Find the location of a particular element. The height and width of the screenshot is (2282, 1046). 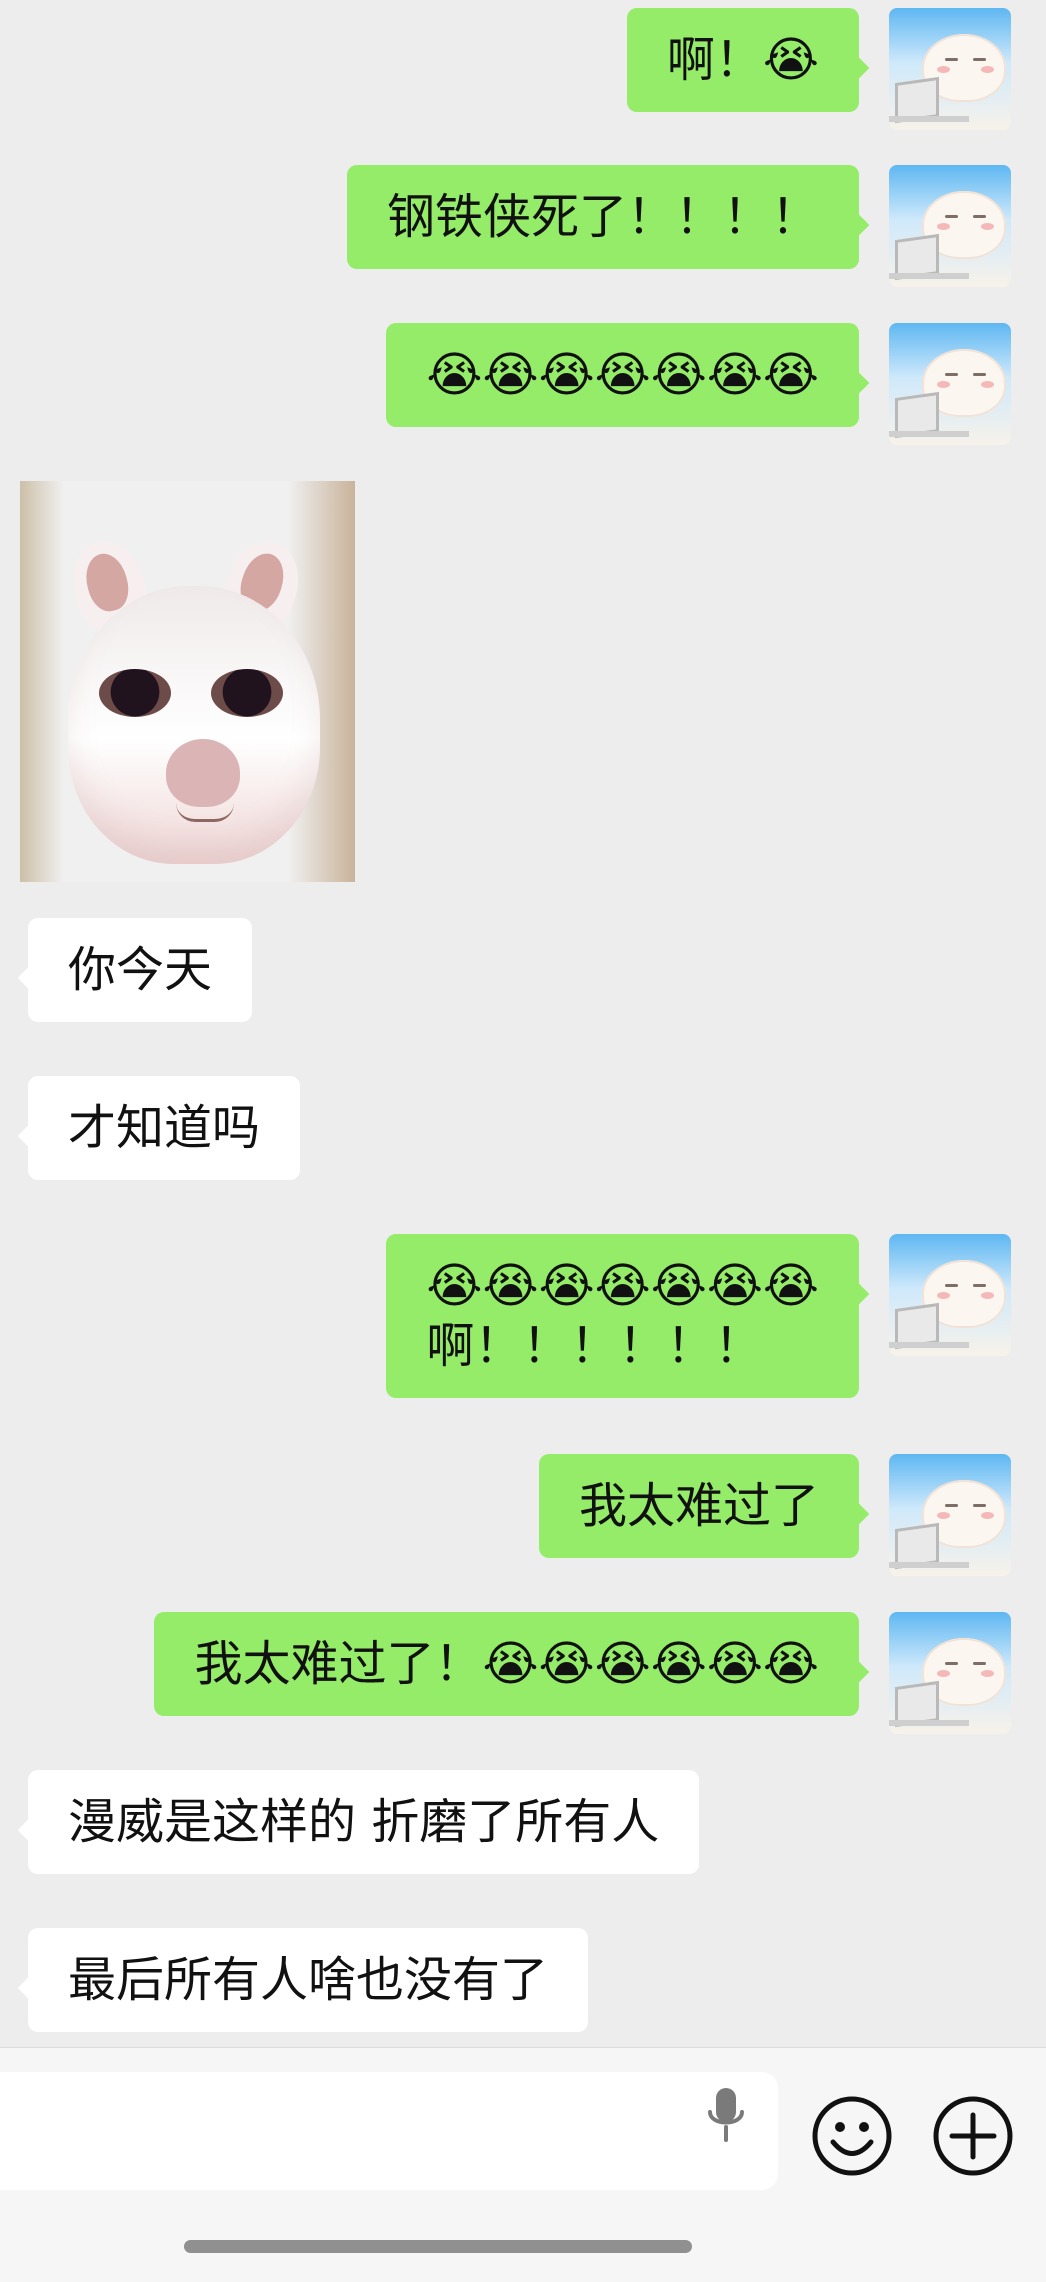

self-message-bubble: 我太难过了 is located at coordinates (713, 1506).